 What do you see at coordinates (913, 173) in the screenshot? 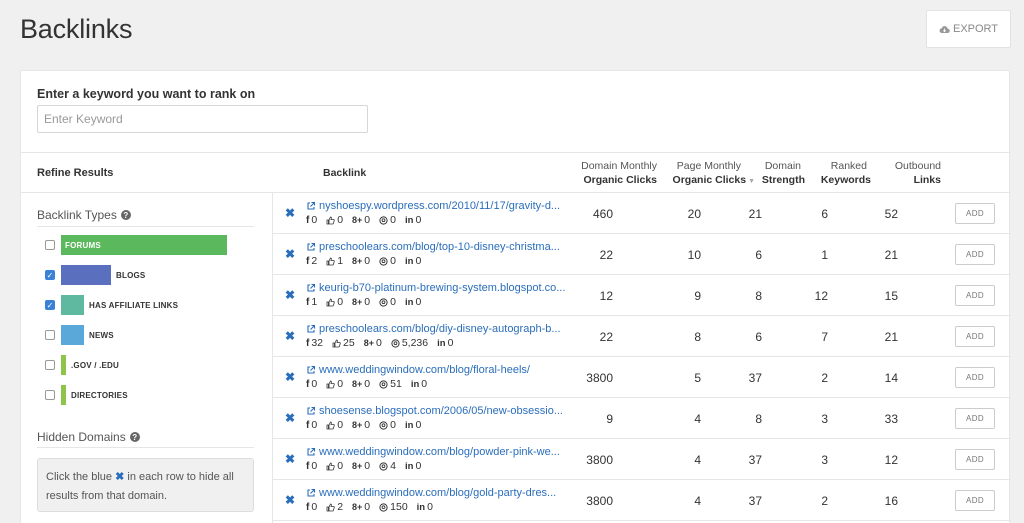
I see `col-header-outbound-links: Outbound Links` at bounding box center [913, 173].